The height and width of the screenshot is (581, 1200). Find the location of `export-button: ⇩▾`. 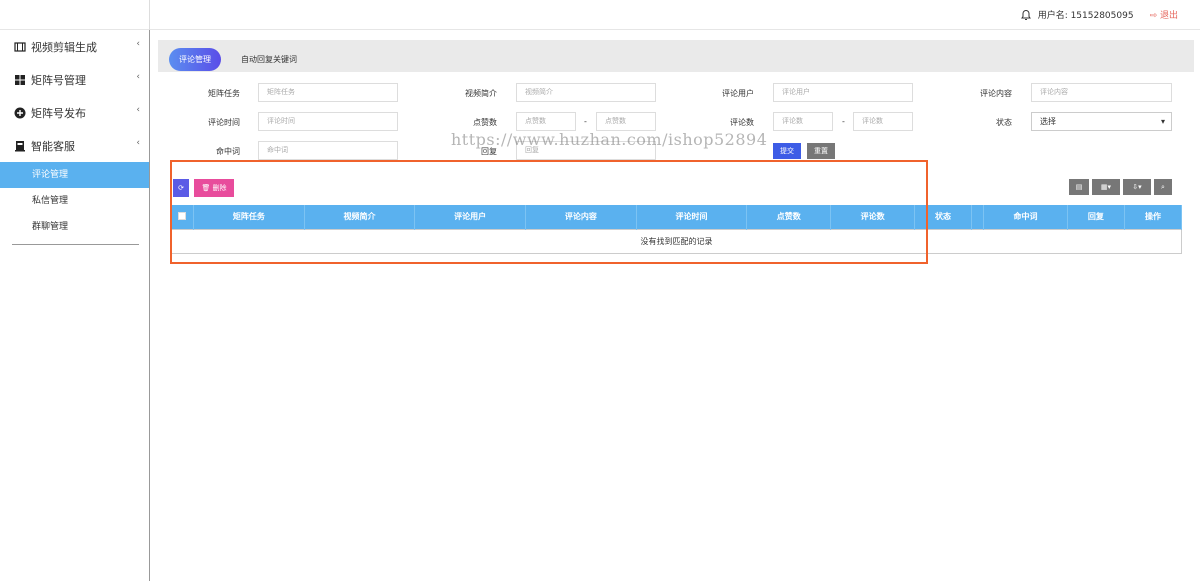

export-button: ⇩▾ is located at coordinates (1137, 187).